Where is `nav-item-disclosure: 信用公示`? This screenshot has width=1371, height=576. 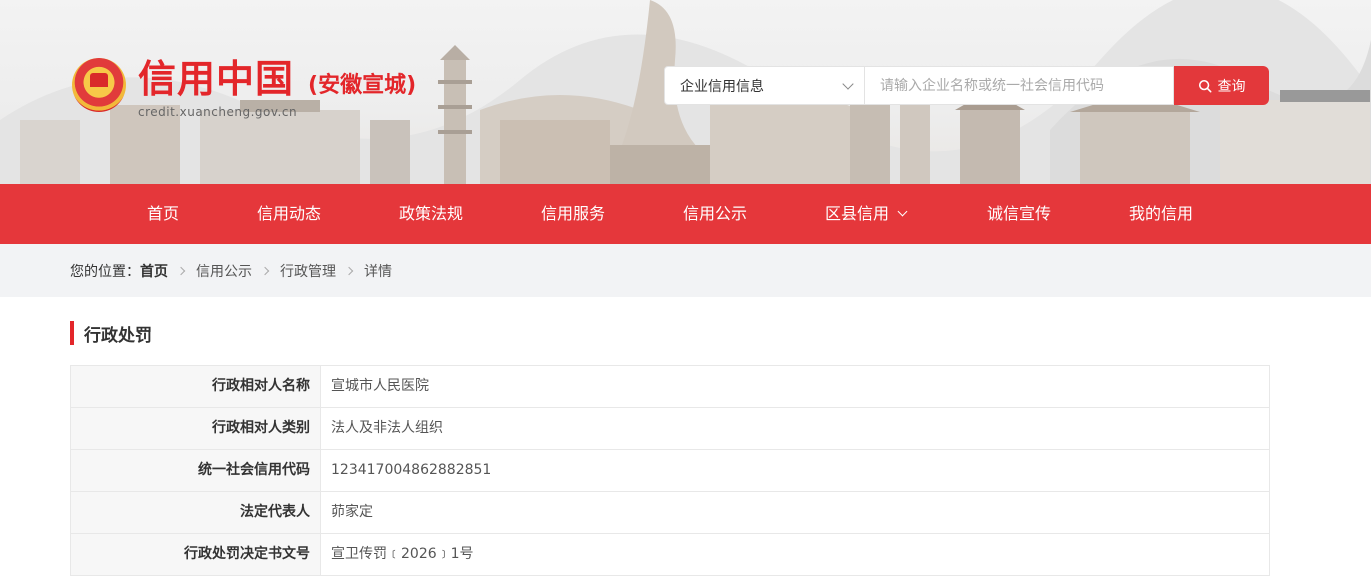
nav-item-disclosure: 信用公示 is located at coordinates (715, 214).